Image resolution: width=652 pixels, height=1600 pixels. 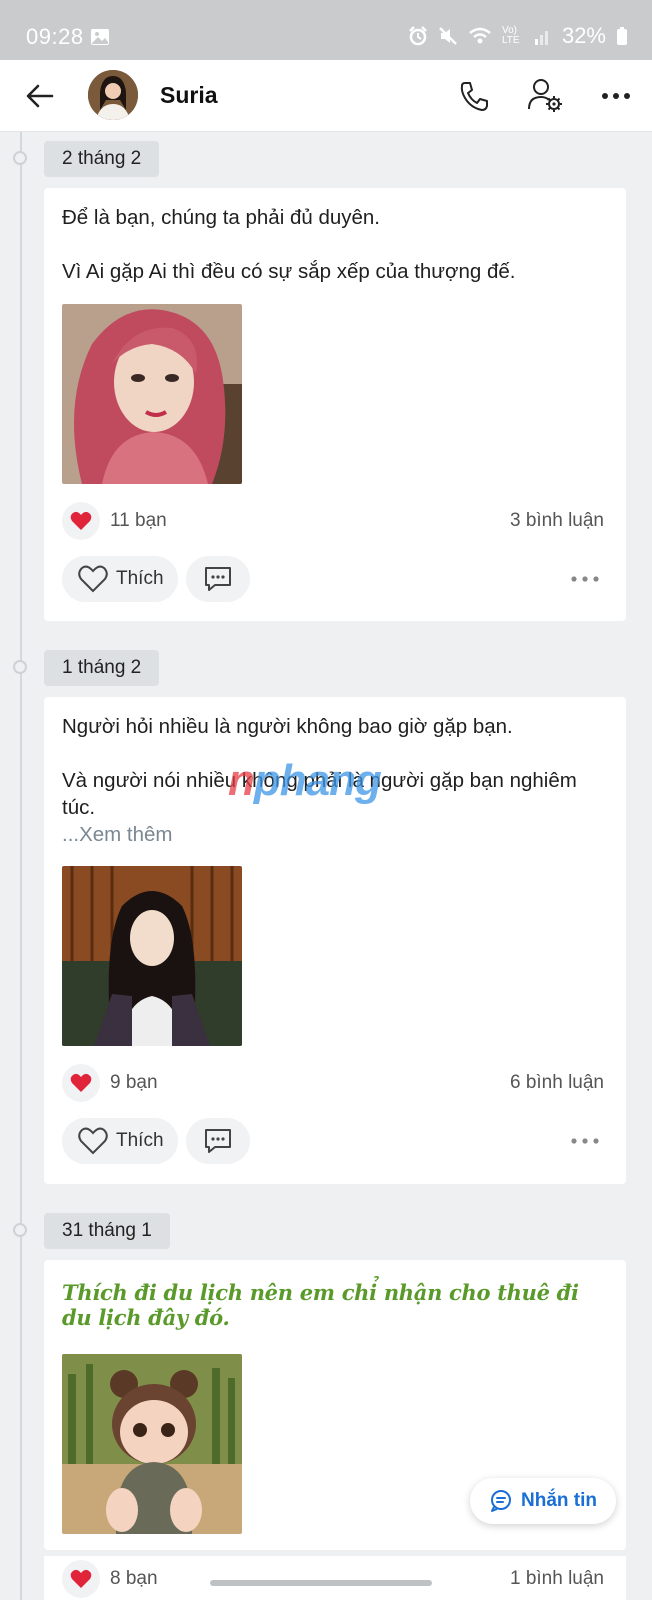 What do you see at coordinates (335, 1084) in the screenshot?
I see `post-stats: 9 bạn 6 bình luận` at bounding box center [335, 1084].